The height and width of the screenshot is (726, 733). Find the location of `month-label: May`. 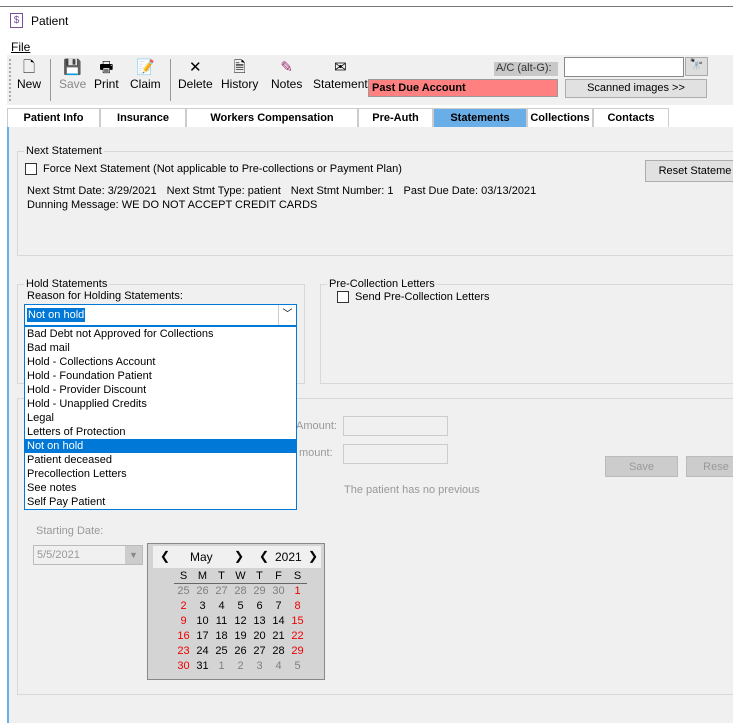

month-label: May is located at coordinates (201, 557).